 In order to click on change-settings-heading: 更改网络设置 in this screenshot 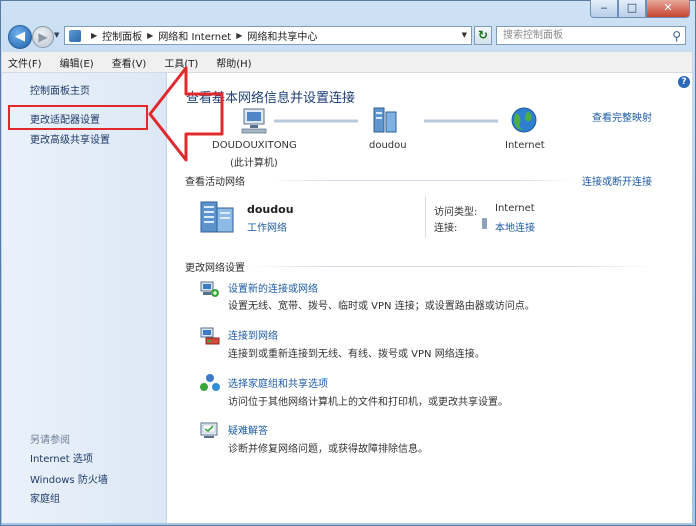, I will do `click(215, 268)`.